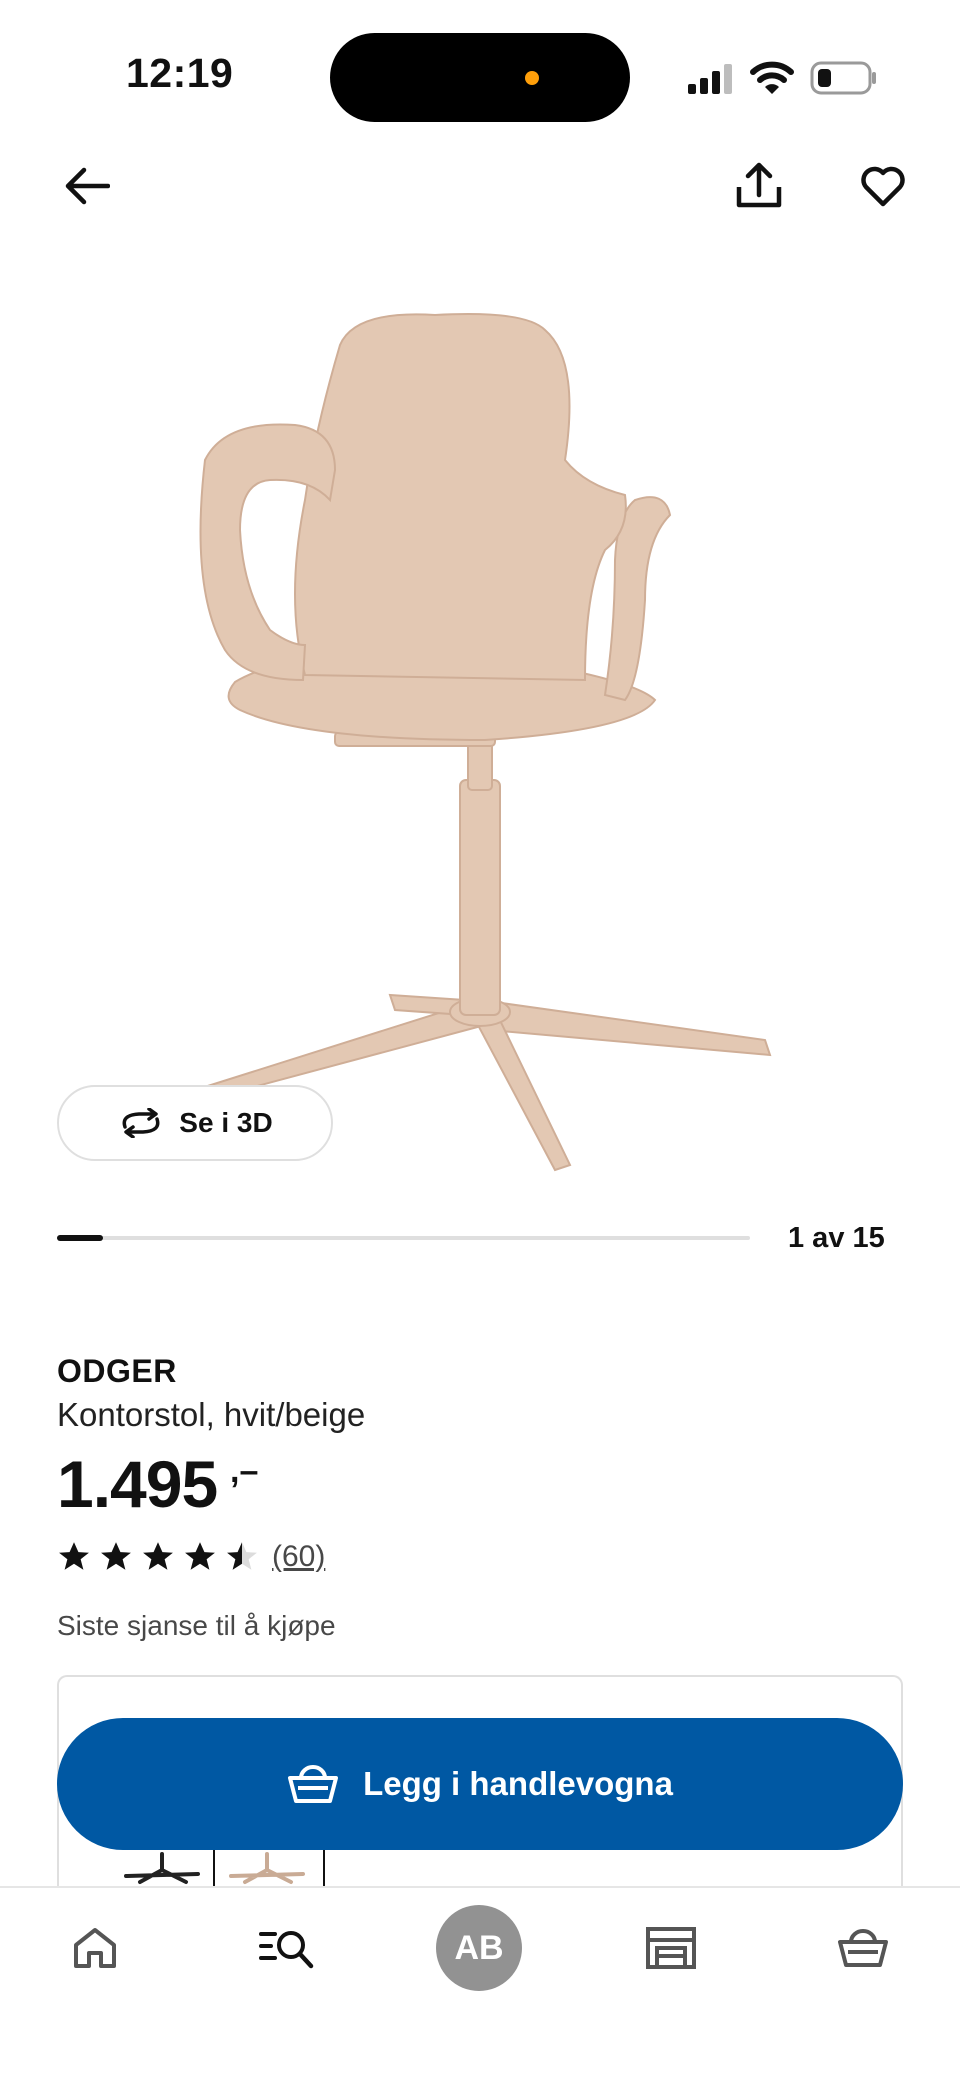 The height and width of the screenshot is (2089, 960). Describe the element at coordinates (843, 78) in the screenshot. I see `battery-icon` at that location.